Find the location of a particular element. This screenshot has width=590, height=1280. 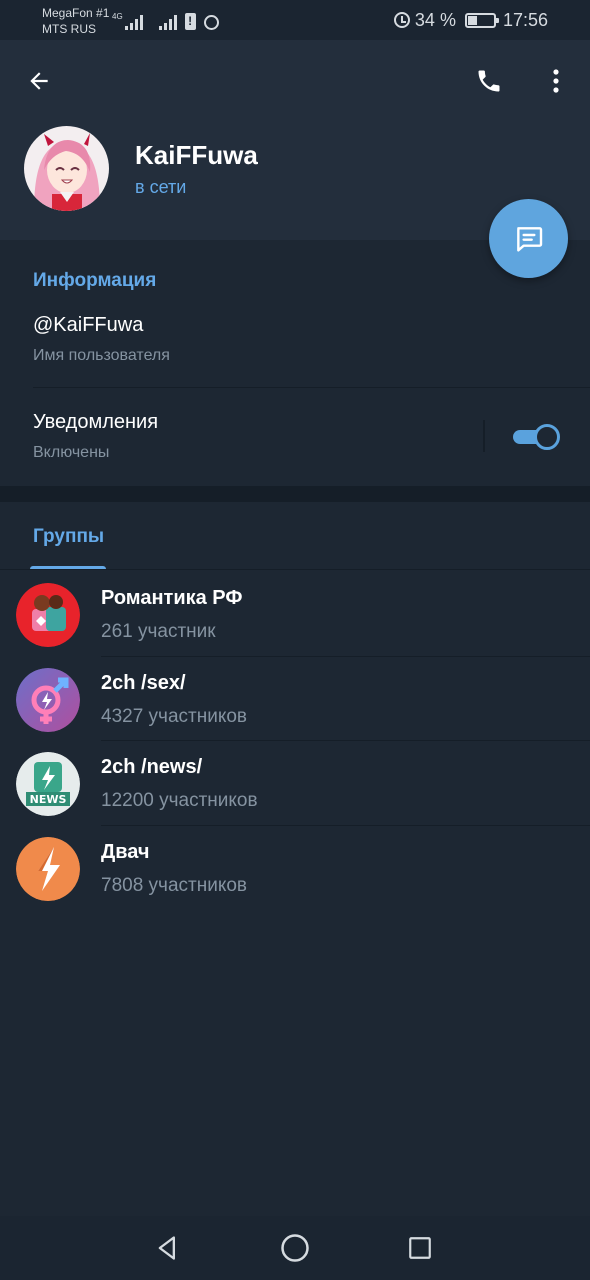

signal-icon: 4G is located at coordinates (127, 21).